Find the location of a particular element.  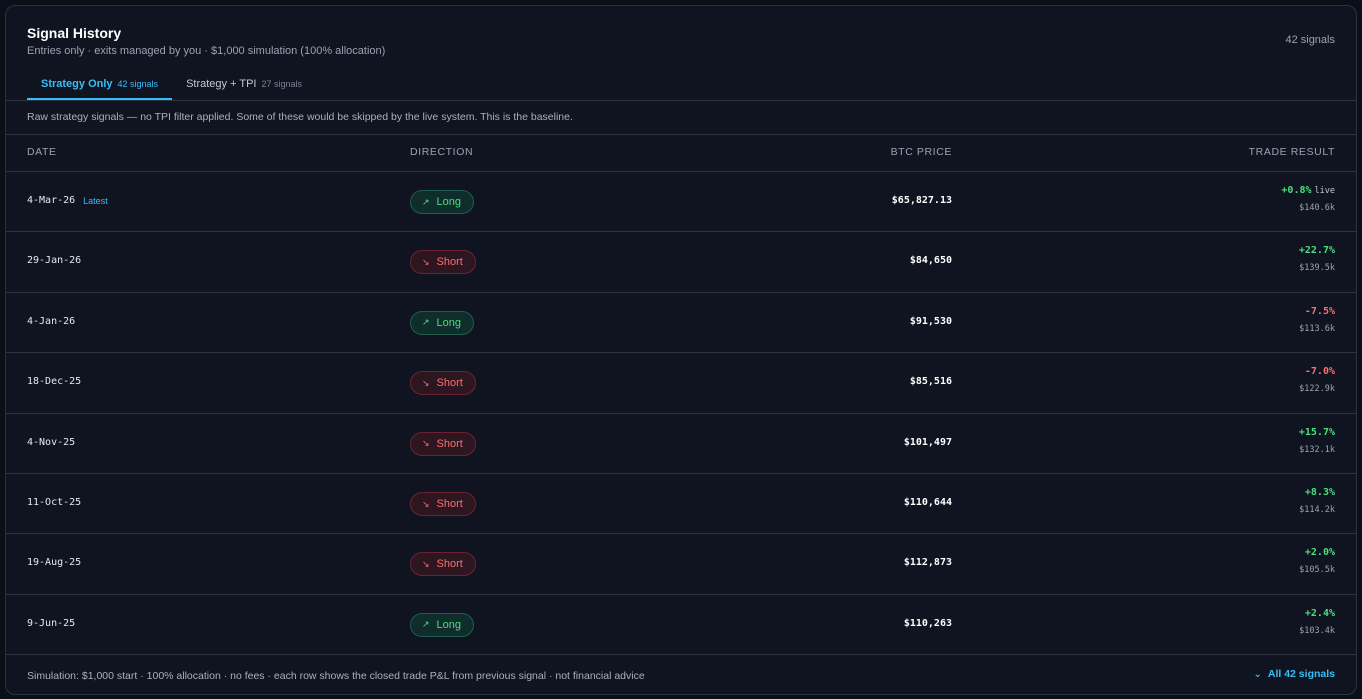

result-percent: +8.3% is located at coordinates (1317, 493).